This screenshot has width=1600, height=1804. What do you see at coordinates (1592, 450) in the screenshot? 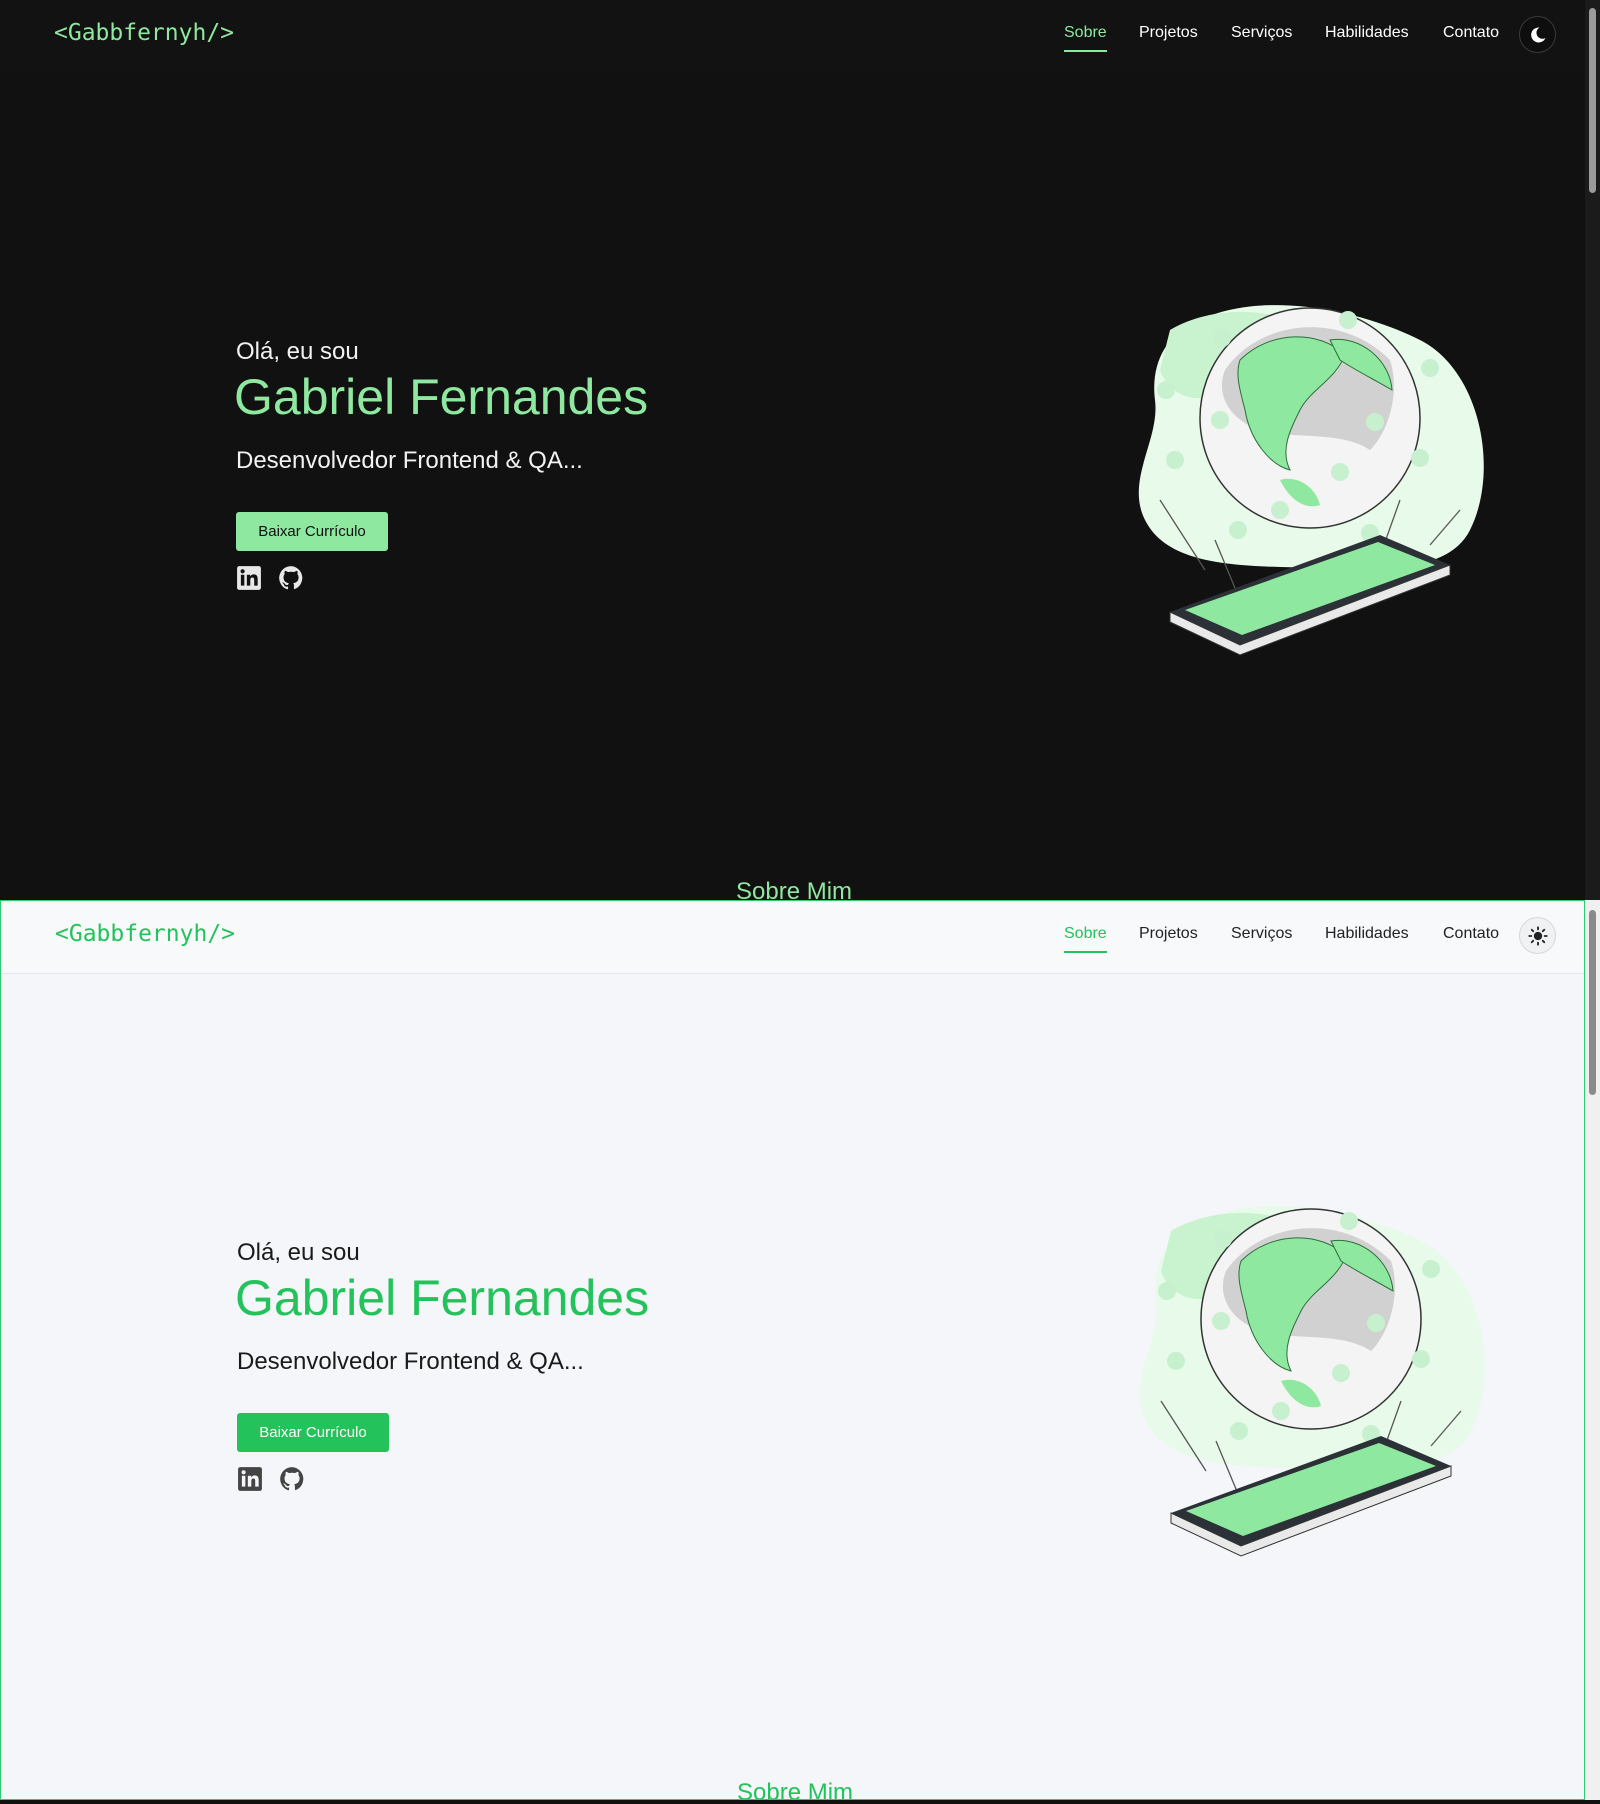
I see `scrollbar-dark` at bounding box center [1592, 450].